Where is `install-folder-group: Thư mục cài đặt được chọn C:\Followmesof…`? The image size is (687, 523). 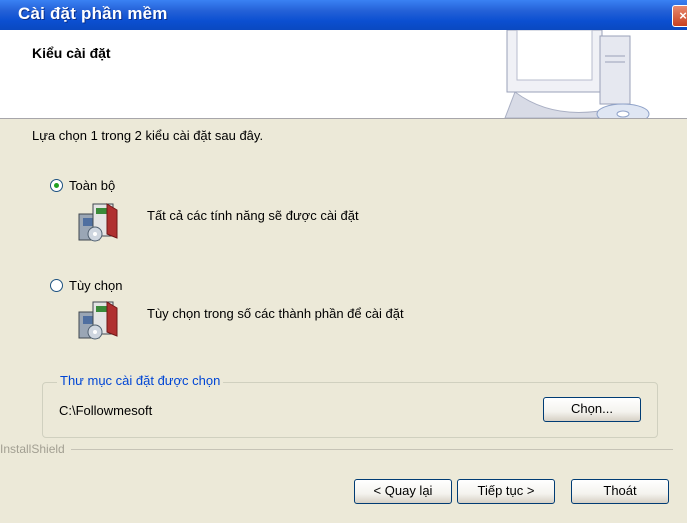
install-folder-group: Thư mục cài đặt được chọn C:\Followmesof… is located at coordinates (350, 405).